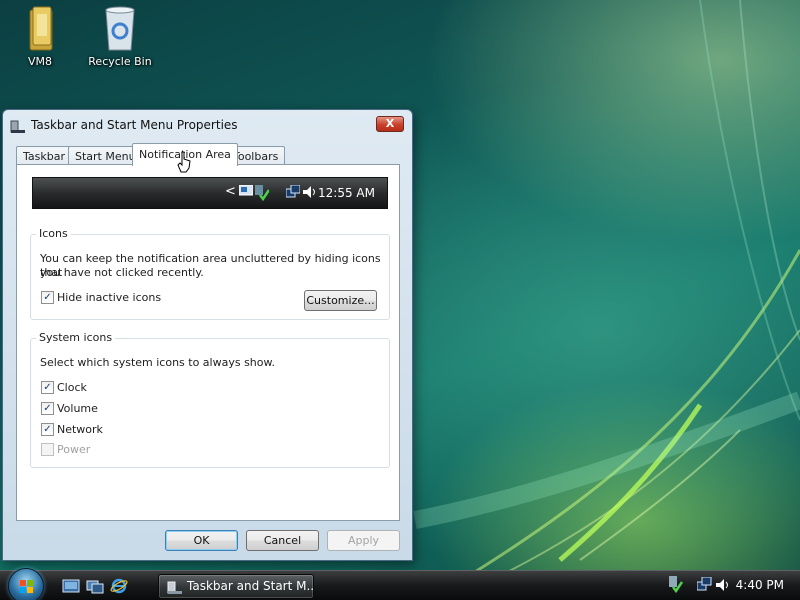 Image resolution: width=800 pixels, height=600 pixels. I want to click on start-button, so click(26, 584).